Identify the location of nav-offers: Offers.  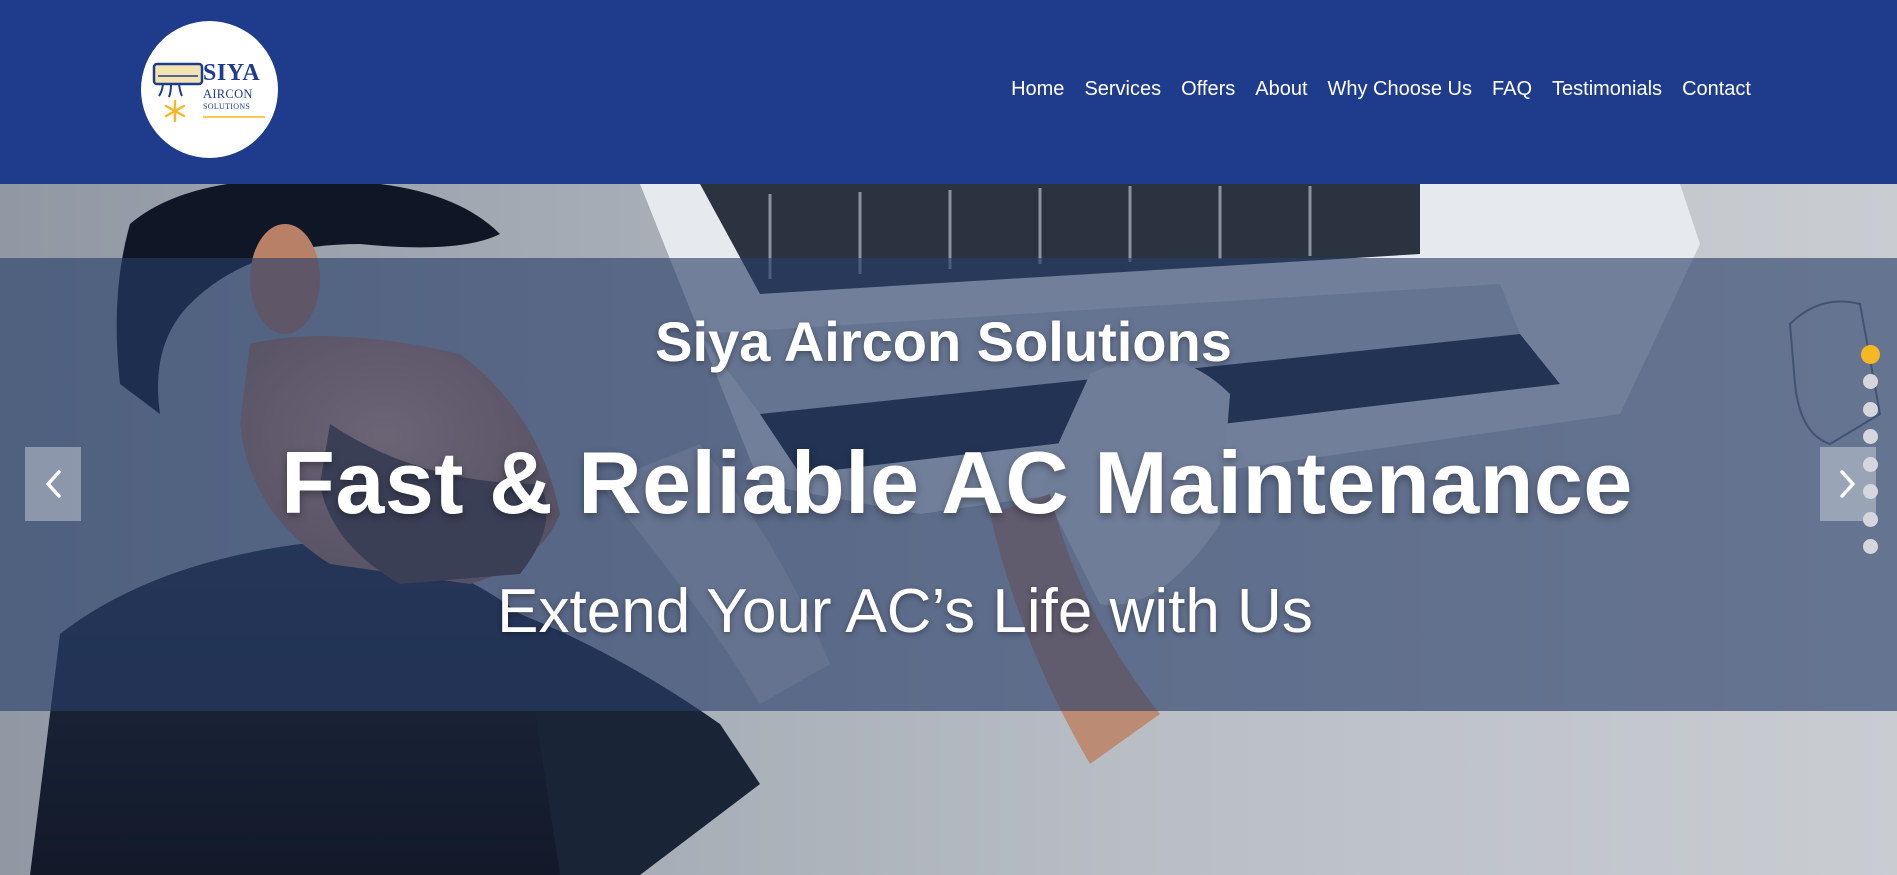
(1208, 89).